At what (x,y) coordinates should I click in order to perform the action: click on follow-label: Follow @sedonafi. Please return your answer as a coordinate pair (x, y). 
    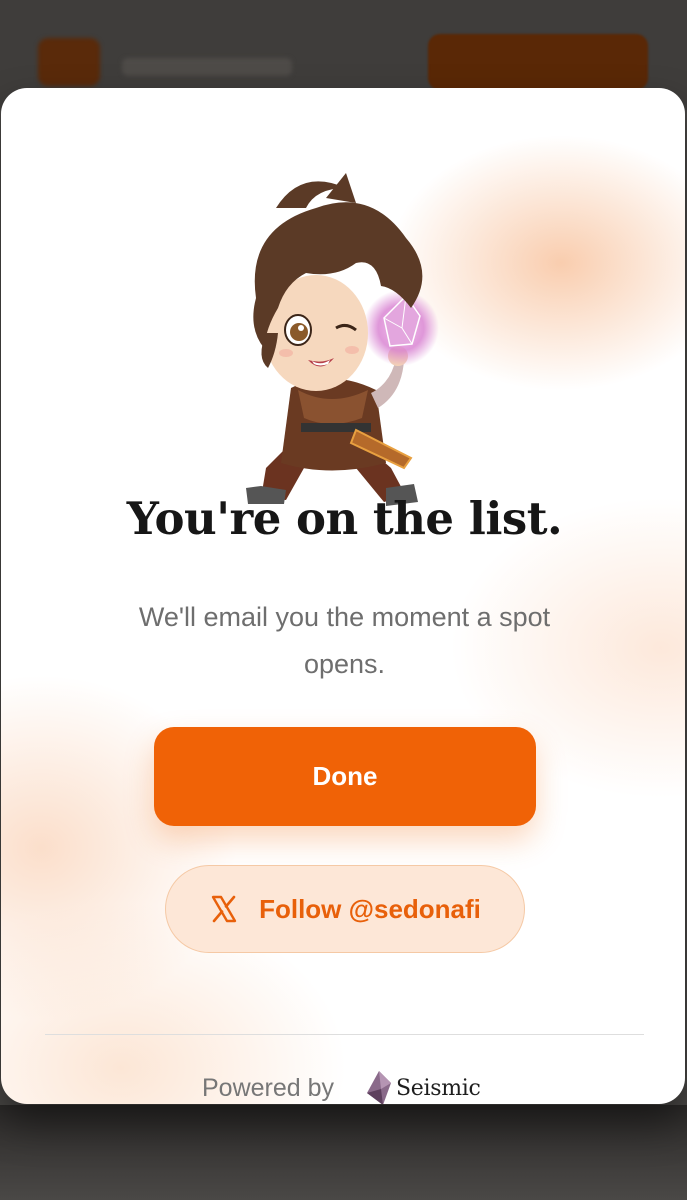
    Looking at the image, I should click on (370, 908).